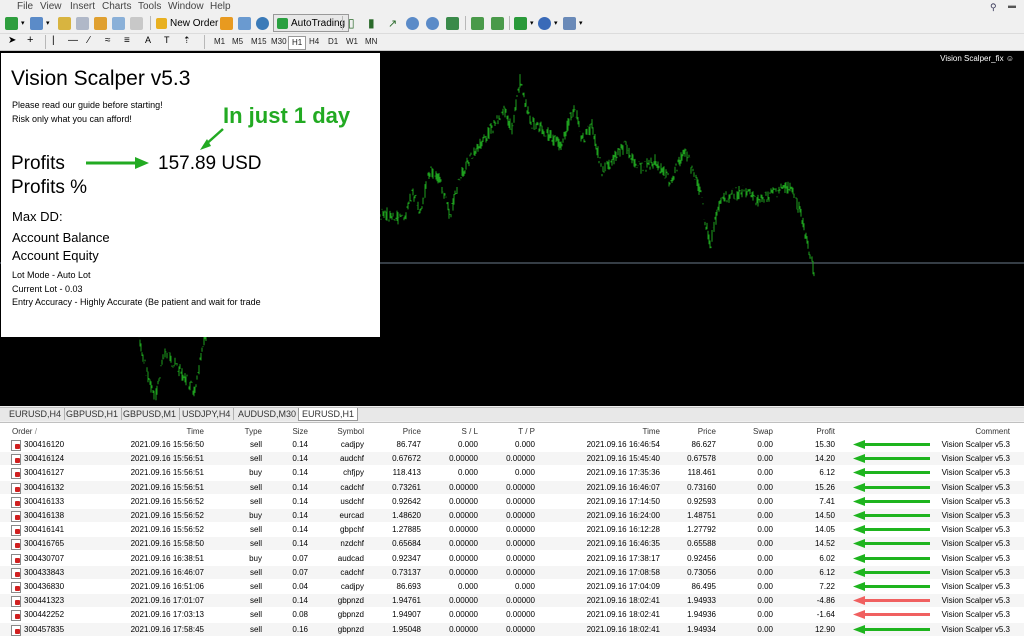 The image size is (1024, 636). Describe the element at coordinates (452, 23) in the screenshot. I see `tile-windows-button` at that location.